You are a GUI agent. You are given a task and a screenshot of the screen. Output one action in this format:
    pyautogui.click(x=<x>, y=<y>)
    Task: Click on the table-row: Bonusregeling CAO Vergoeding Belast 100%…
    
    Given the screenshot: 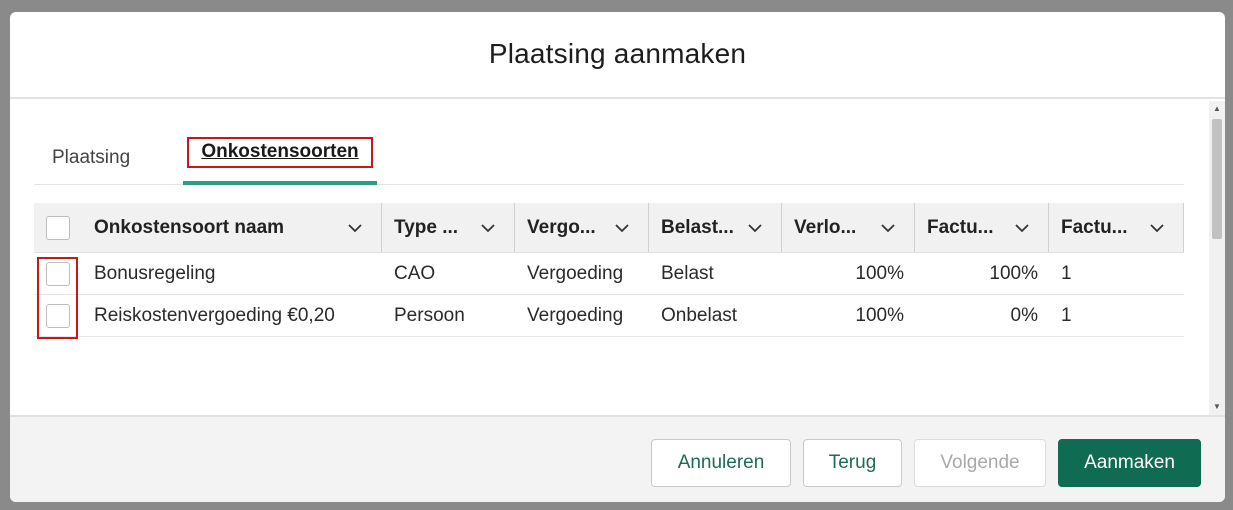 What is the action you would take?
    pyautogui.click(x=609, y=274)
    